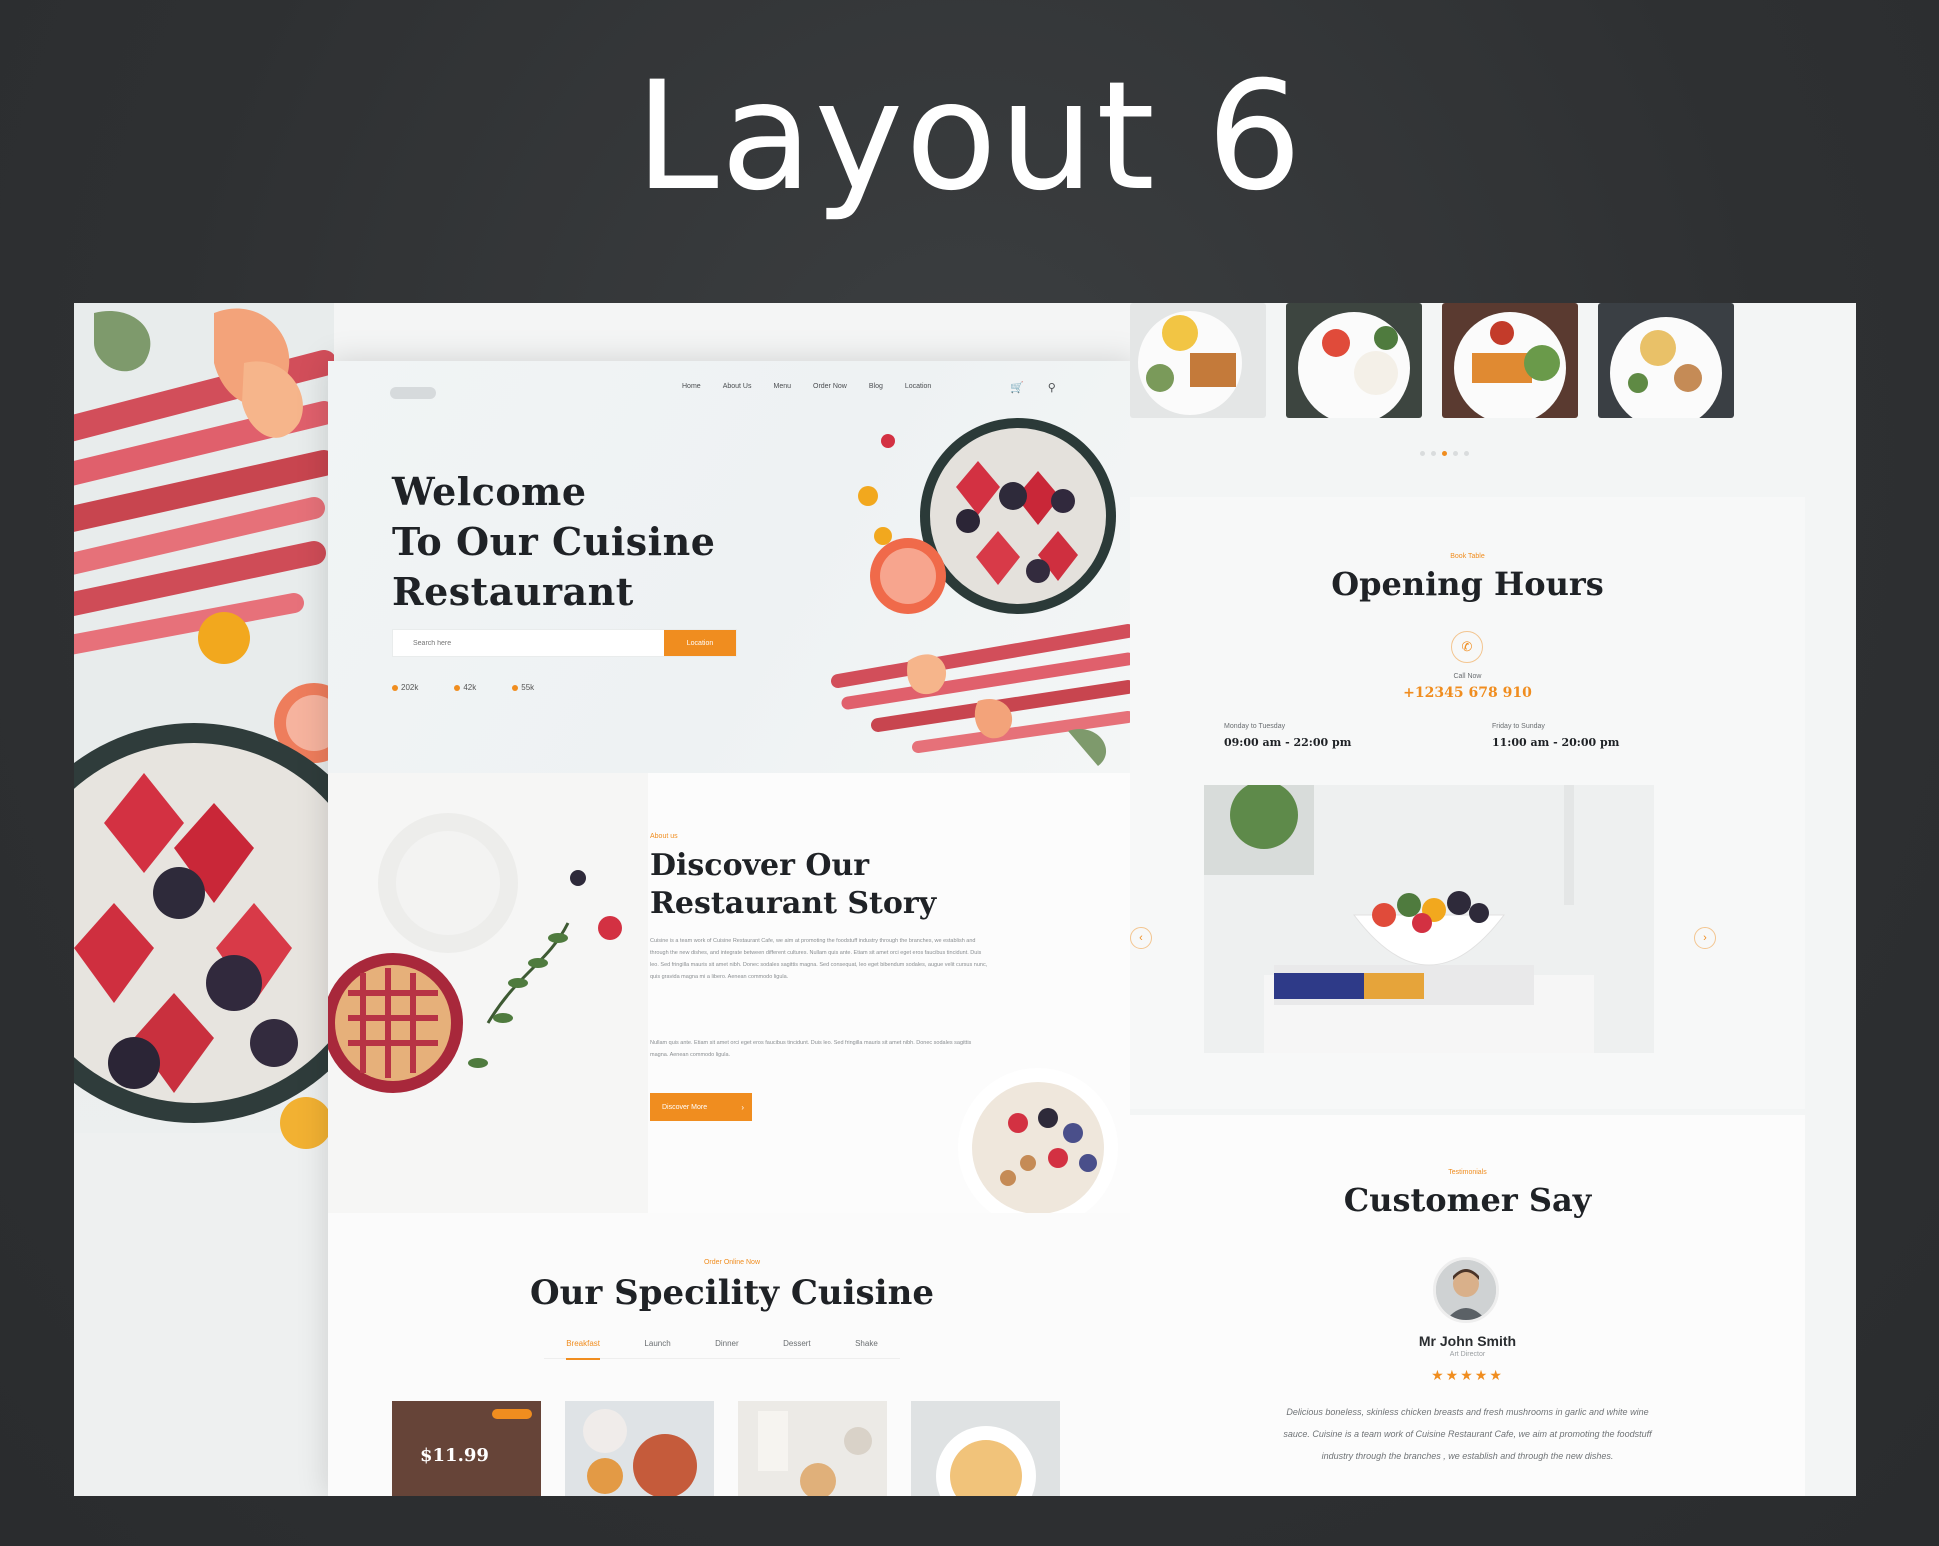 This screenshot has width=1939, height=1546. Describe the element at coordinates (1556, 742) in the screenshot. I see `slot-time: 11:00 am - 20:00 pm` at that location.